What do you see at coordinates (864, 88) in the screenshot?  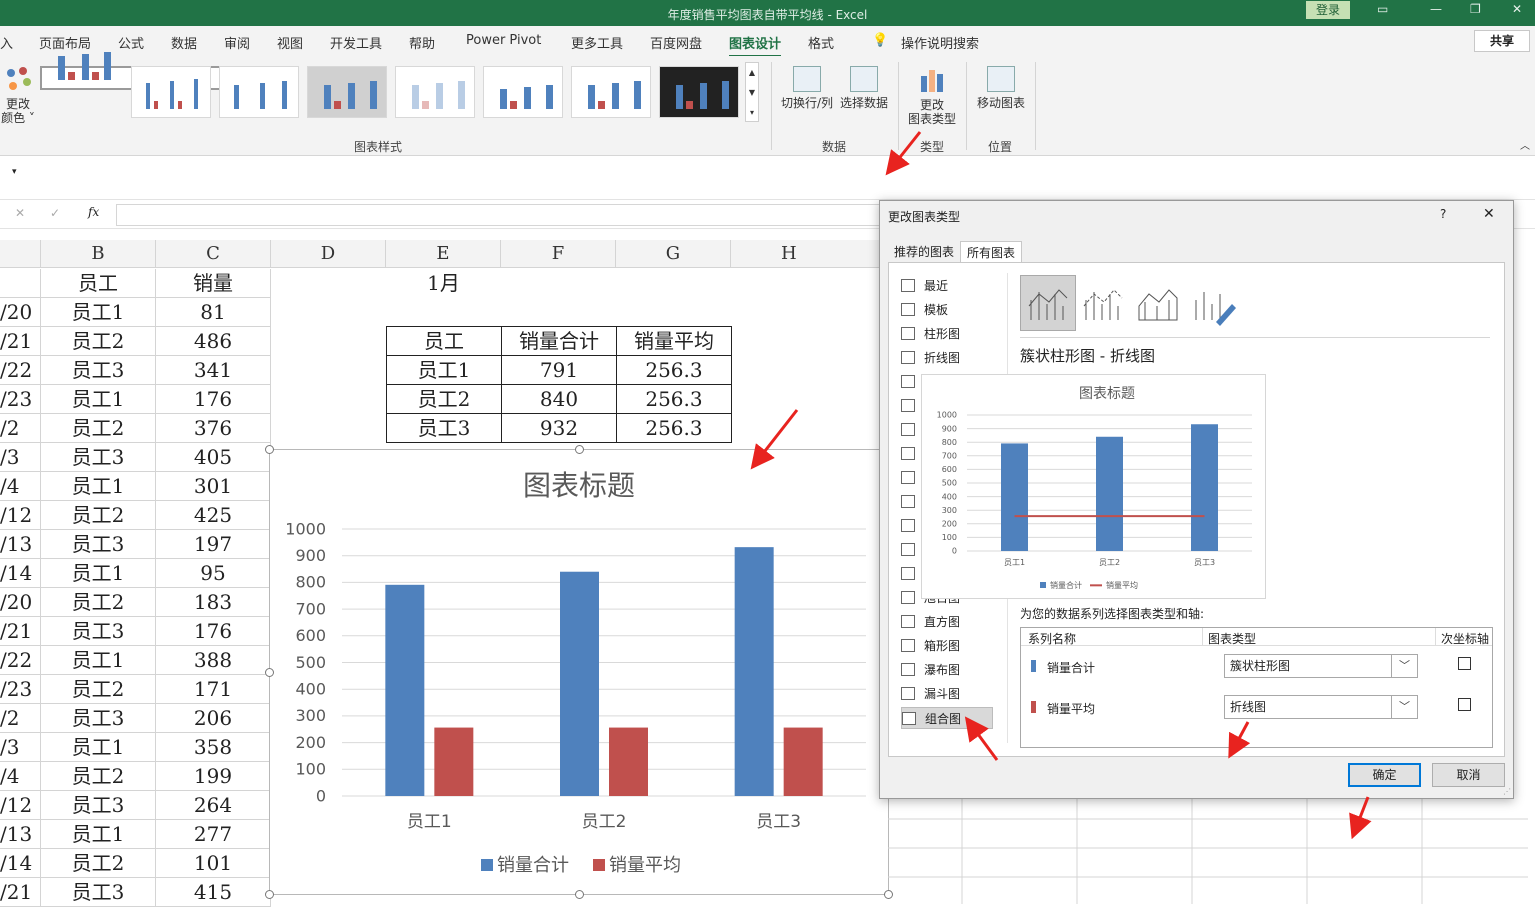 I see `select-data-button: 选择数据` at bounding box center [864, 88].